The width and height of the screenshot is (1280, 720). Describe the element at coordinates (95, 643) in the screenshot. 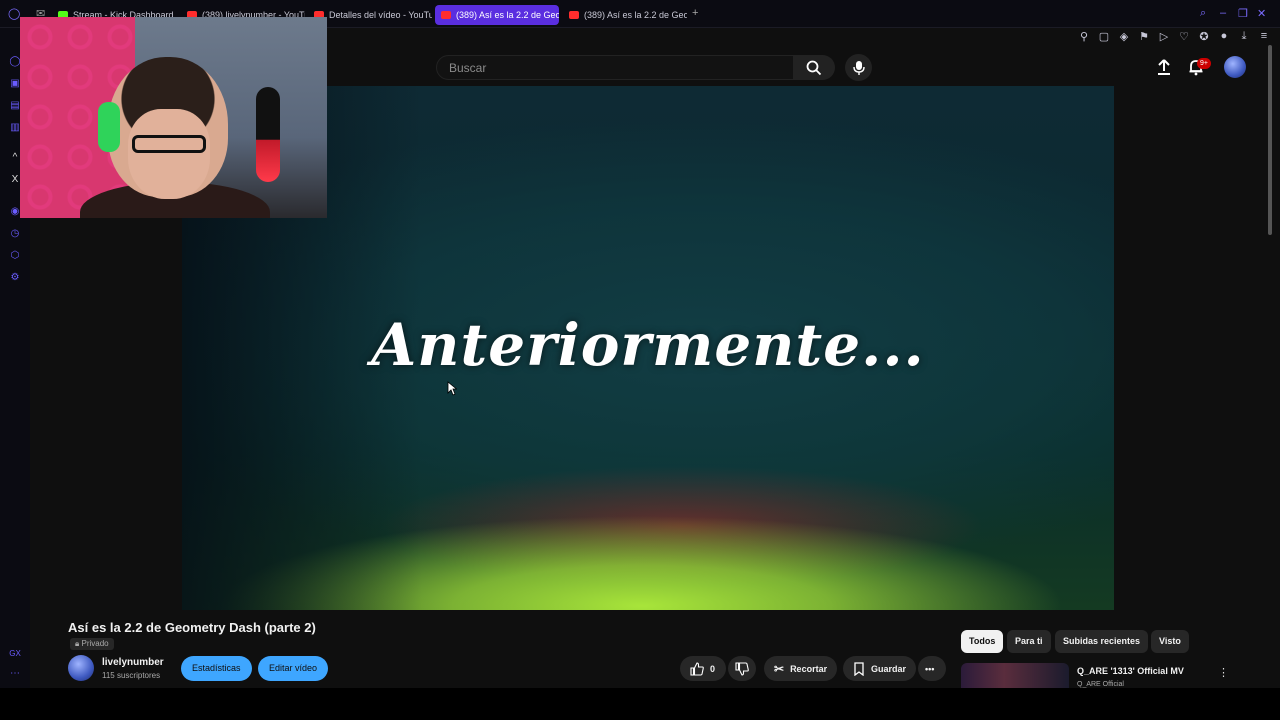

I see `privacy-label: Privado` at that location.